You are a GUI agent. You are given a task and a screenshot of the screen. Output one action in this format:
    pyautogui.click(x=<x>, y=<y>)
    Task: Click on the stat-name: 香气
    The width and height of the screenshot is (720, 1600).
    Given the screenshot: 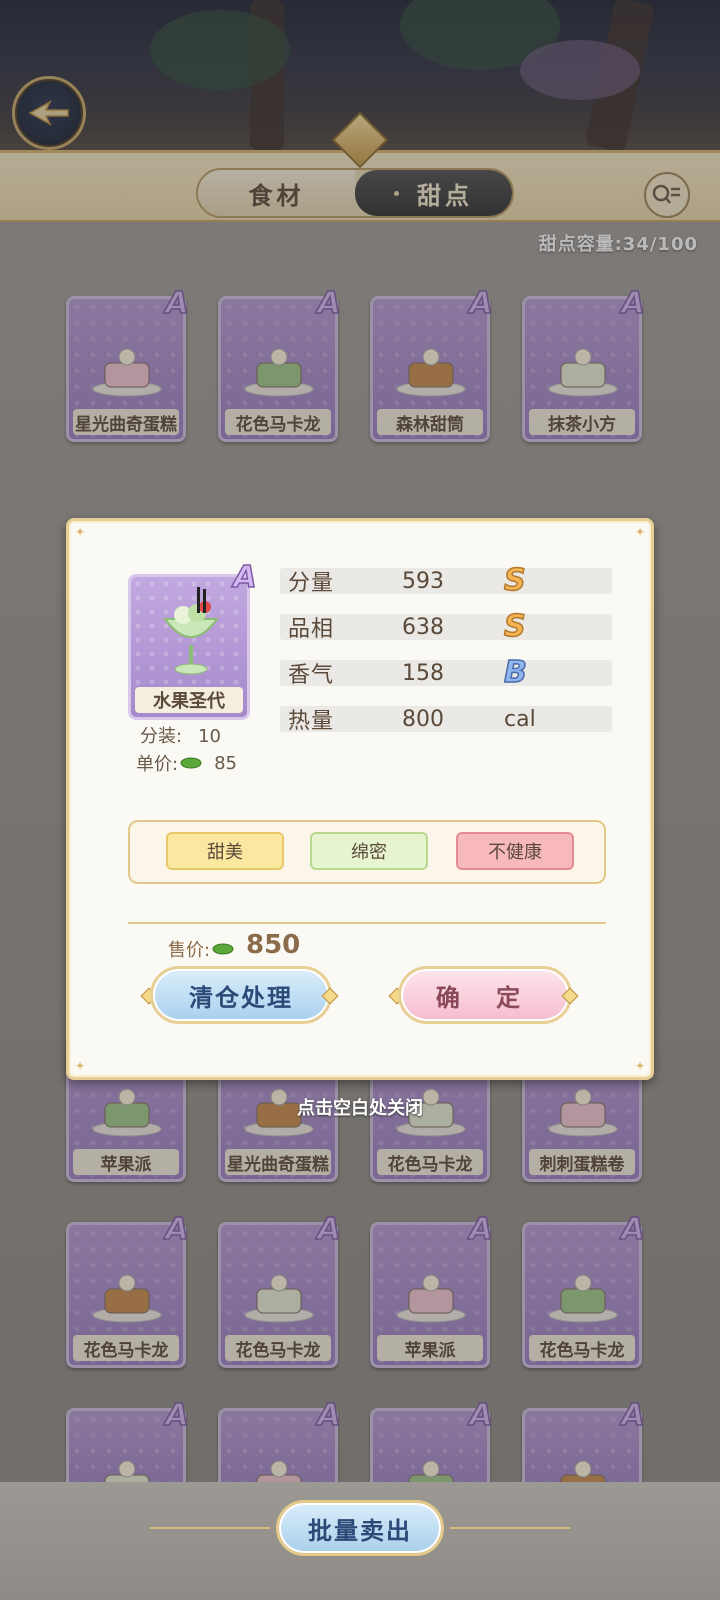 What is the action you would take?
    pyautogui.click(x=311, y=675)
    